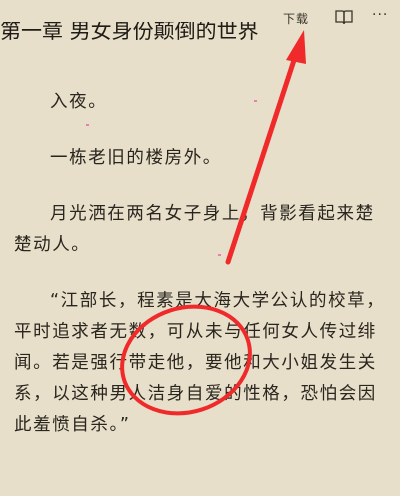 This screenshot has width=400, height=496. I want to click on more-icon: ···, so click(380, 15).